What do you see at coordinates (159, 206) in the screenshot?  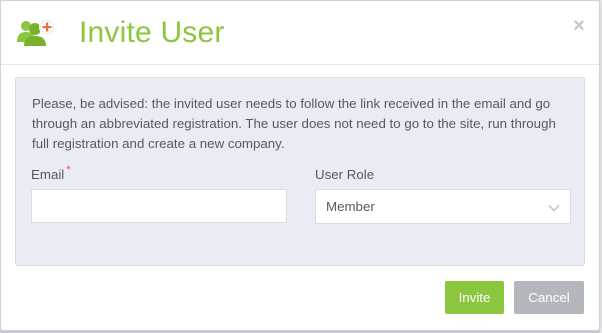 I see `email-field` at bounding box center [159, 206].